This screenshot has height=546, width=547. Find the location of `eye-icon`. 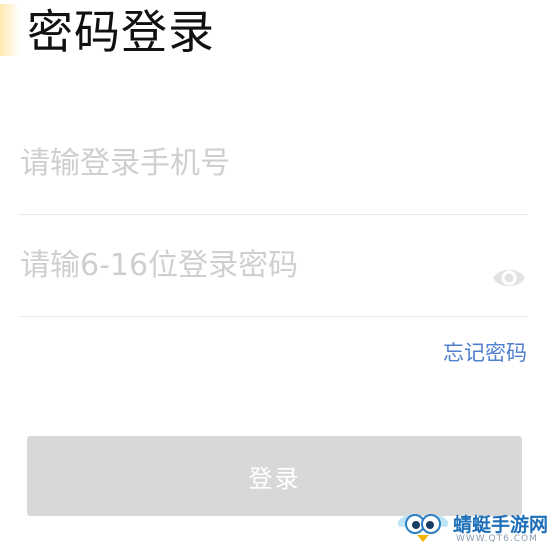

eye-icon is located at coordinates (509, 278).